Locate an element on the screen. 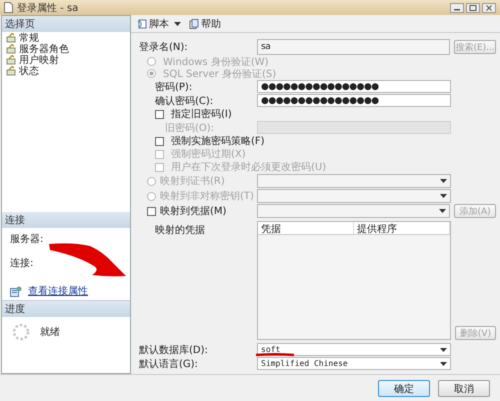 The image size is (500, 401). dropdown-field: soft is located at coordinates (354, 349).